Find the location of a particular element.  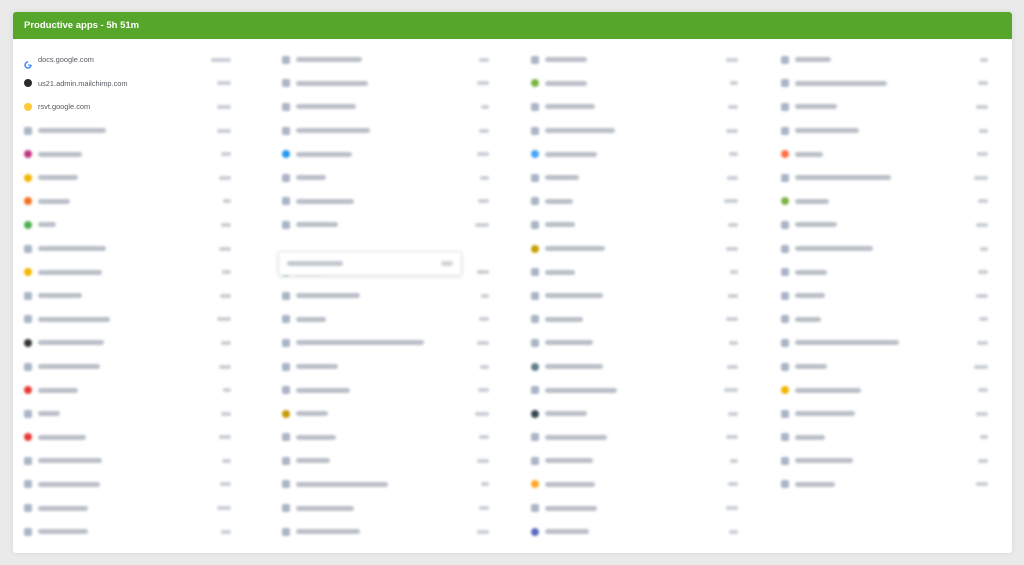

mailchimp-icon is located at coordinates (28, 83).